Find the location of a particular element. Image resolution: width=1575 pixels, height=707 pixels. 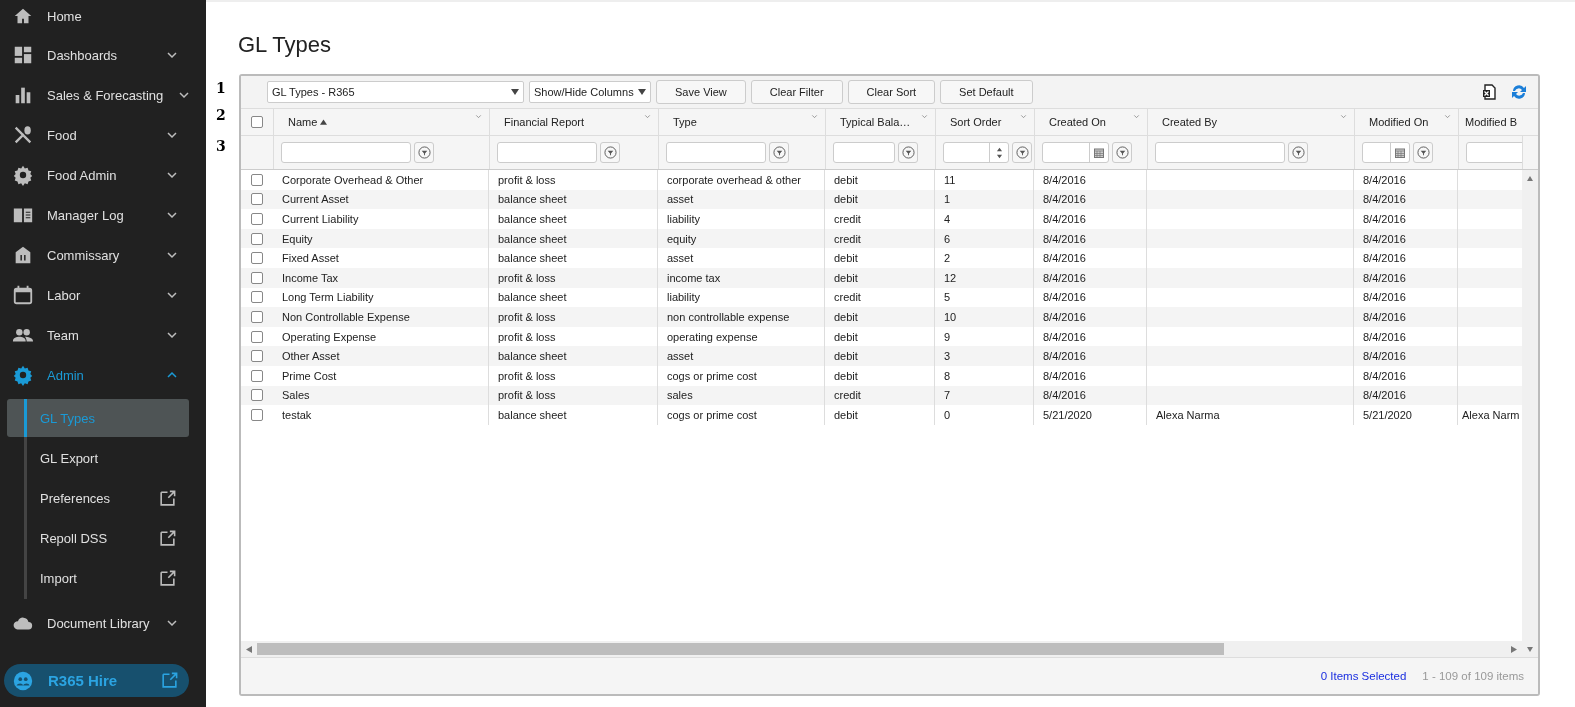

column-header: Name is located at coordinates (308, 122).